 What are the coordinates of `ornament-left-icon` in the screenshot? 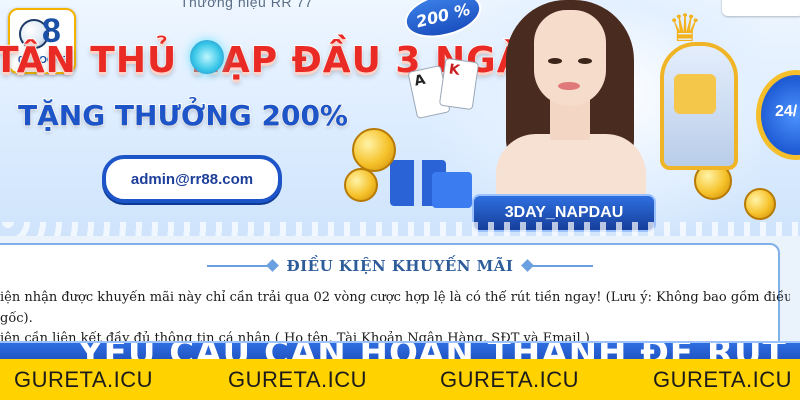 It's located at (239, 266).